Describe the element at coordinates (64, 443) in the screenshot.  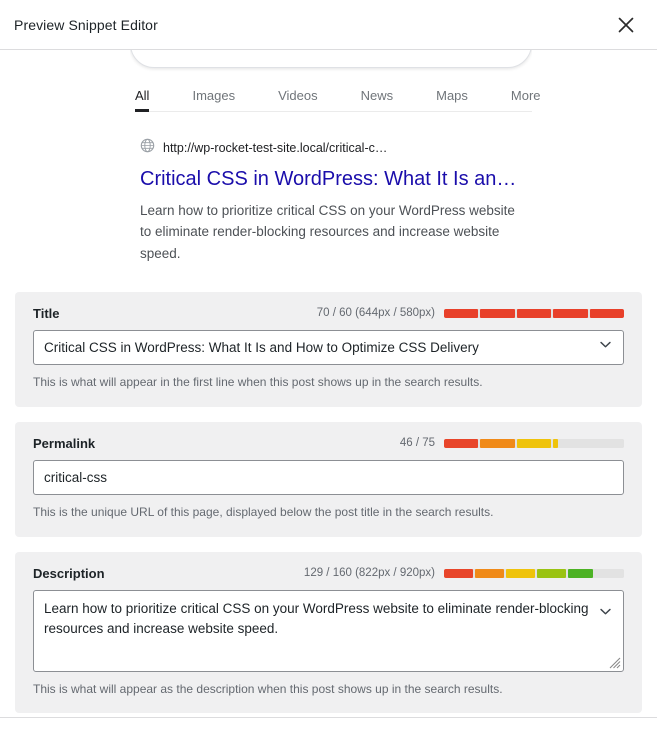
I see `permalink-field-label: Permalink` at that location.